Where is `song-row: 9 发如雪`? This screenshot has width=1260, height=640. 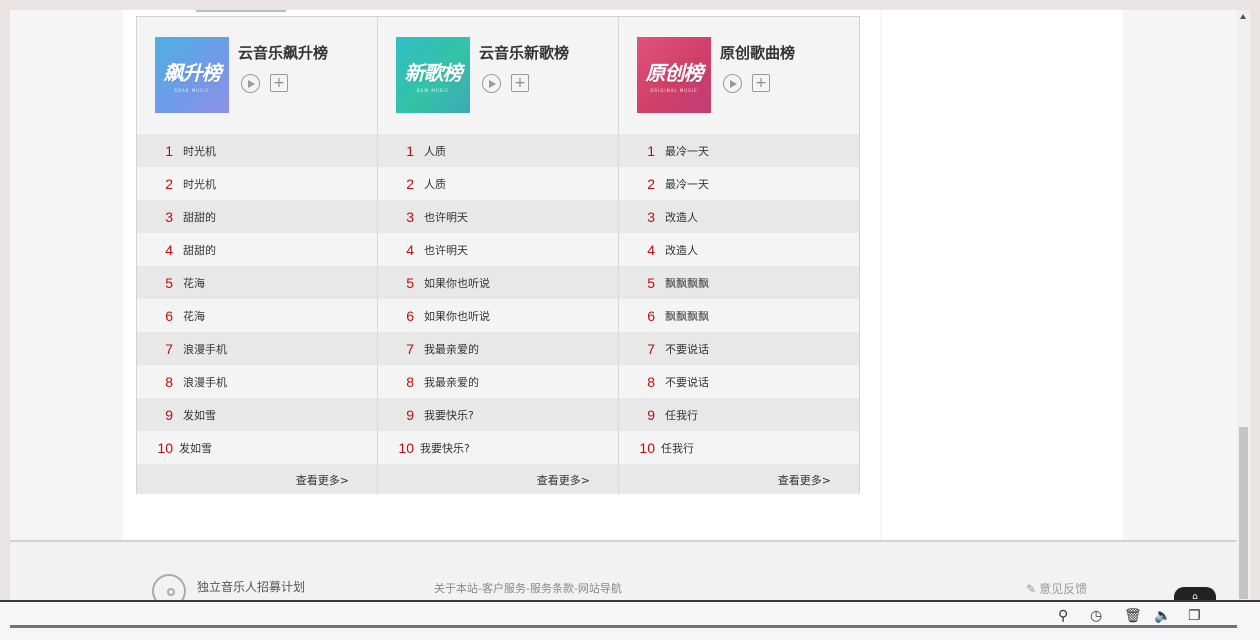 song-row: 9 发如雪 is located at coordinates (257, 414).